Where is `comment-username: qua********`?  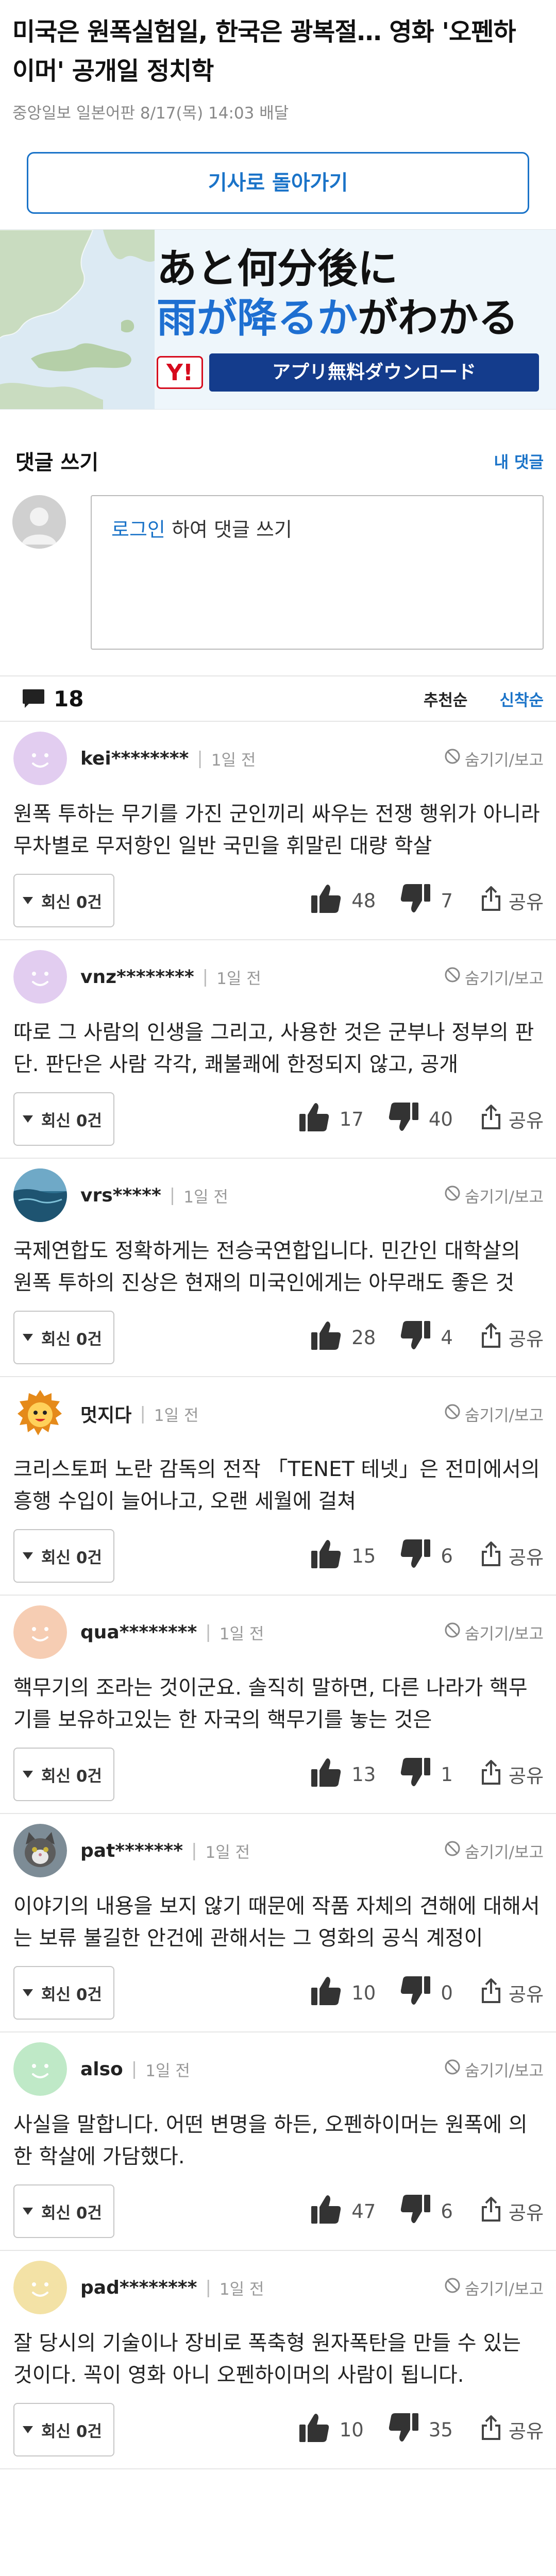 comment-username: qua******** is located at coordinates (138, 1632).